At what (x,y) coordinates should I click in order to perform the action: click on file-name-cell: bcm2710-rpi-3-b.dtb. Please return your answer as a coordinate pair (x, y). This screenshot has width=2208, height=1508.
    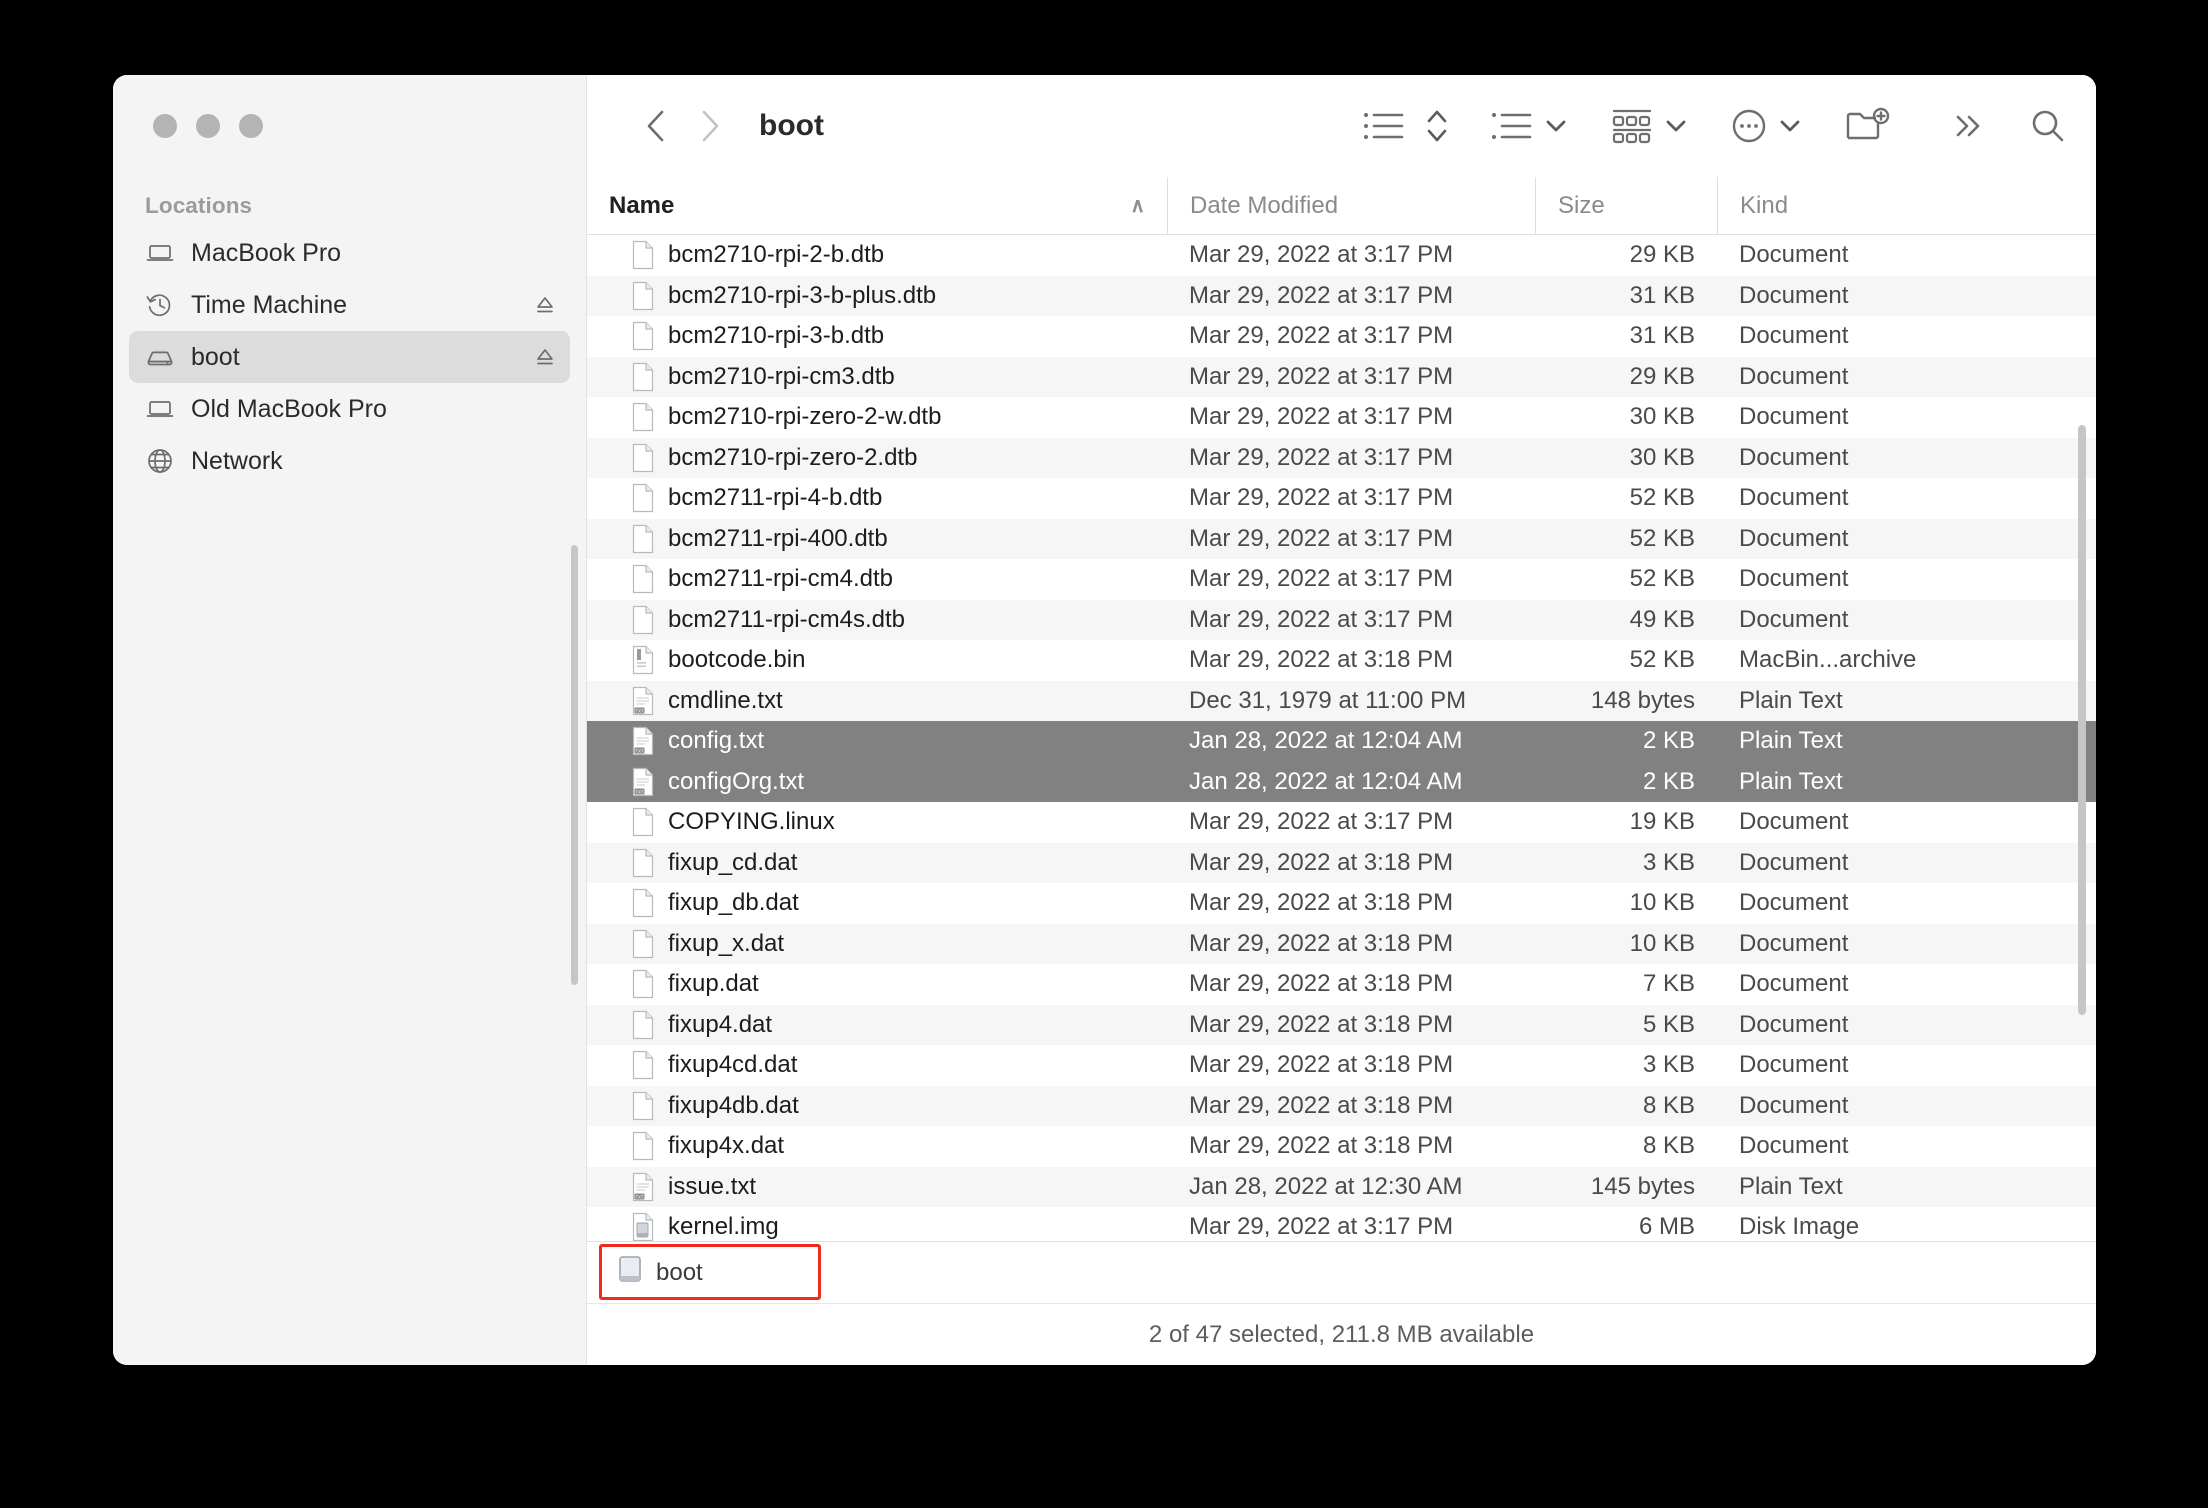
    Looking at the image, I should click on (877, 336).